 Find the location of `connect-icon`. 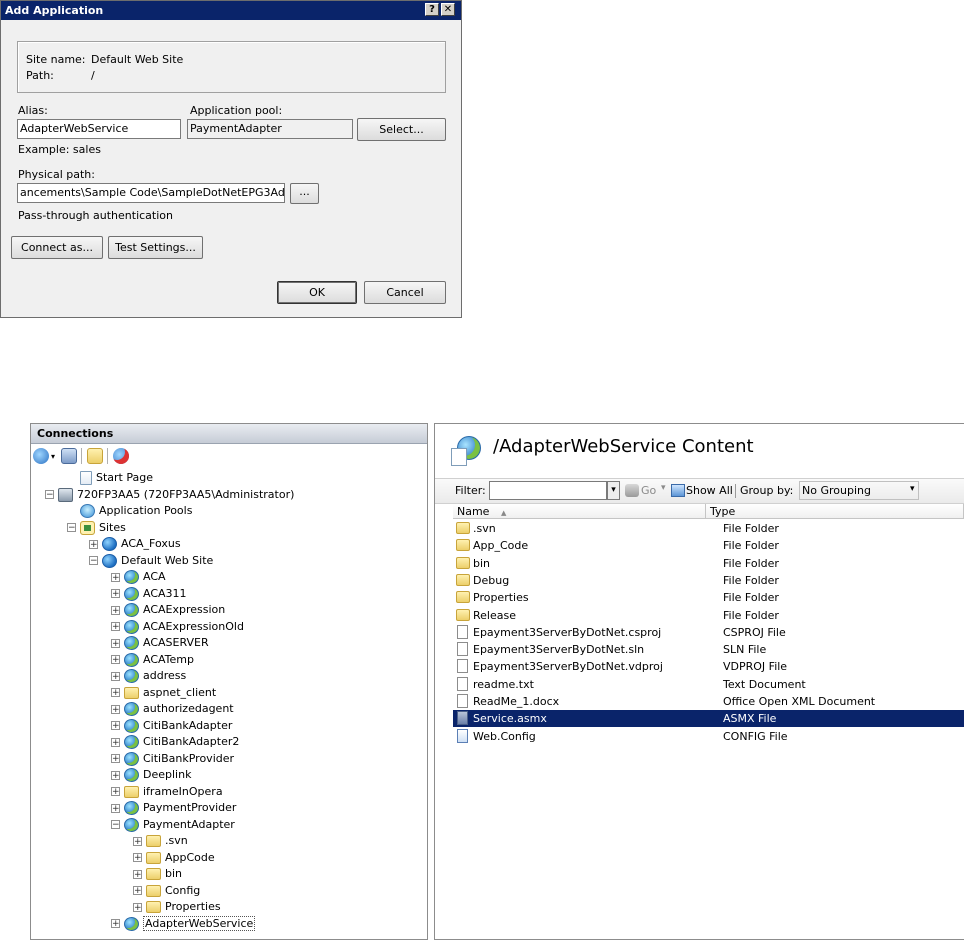

connect-icon is located at coordinates (41, 456).